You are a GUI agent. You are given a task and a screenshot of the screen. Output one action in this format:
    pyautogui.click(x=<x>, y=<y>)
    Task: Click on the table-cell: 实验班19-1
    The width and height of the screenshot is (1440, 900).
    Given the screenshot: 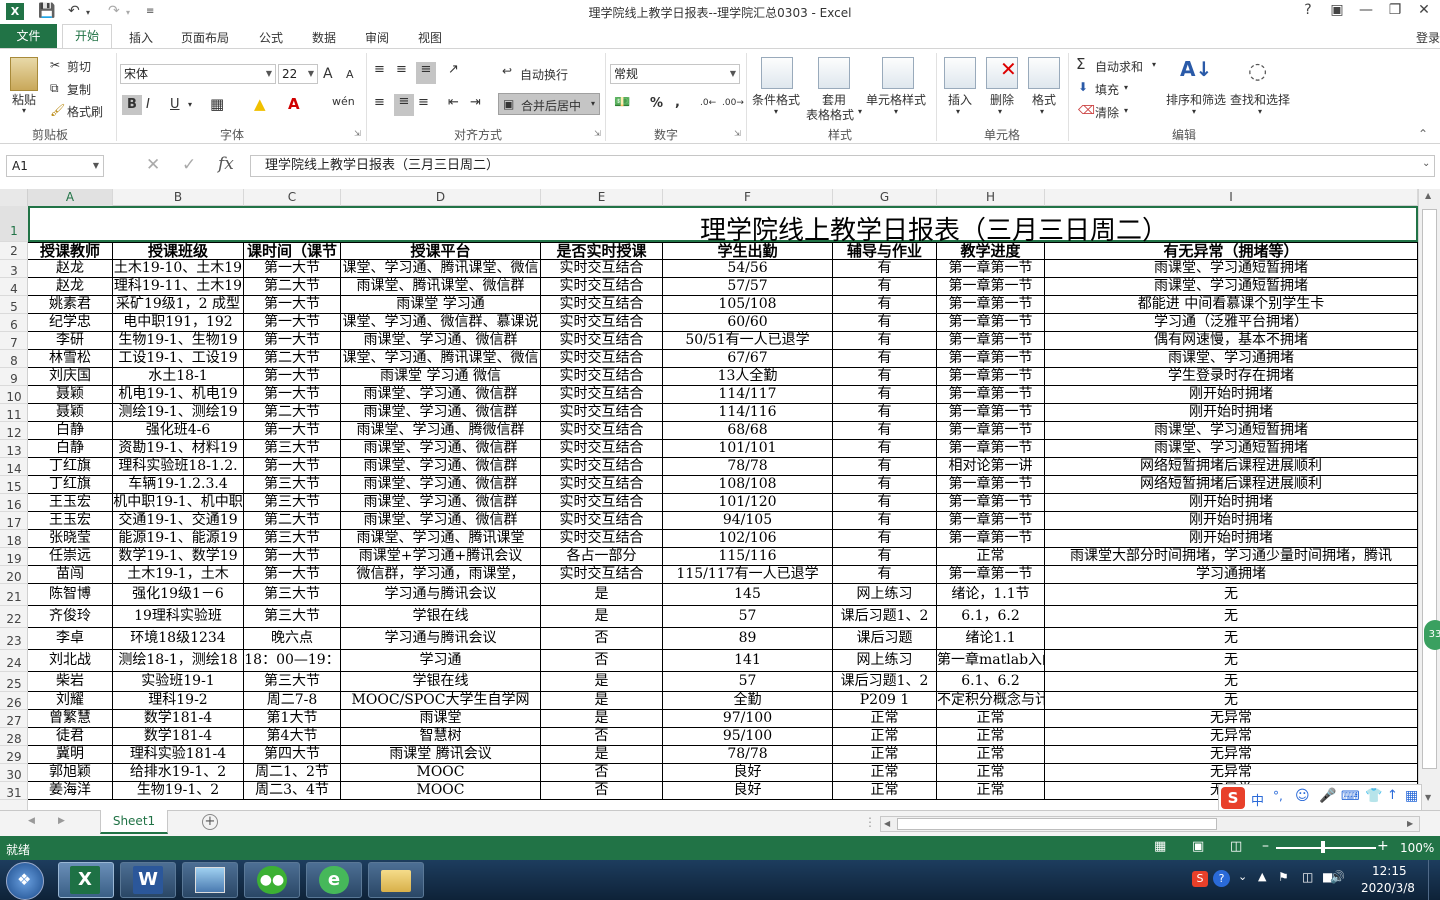 What is the action you would take?
    pyautogui.click(x=178, y=681)
    